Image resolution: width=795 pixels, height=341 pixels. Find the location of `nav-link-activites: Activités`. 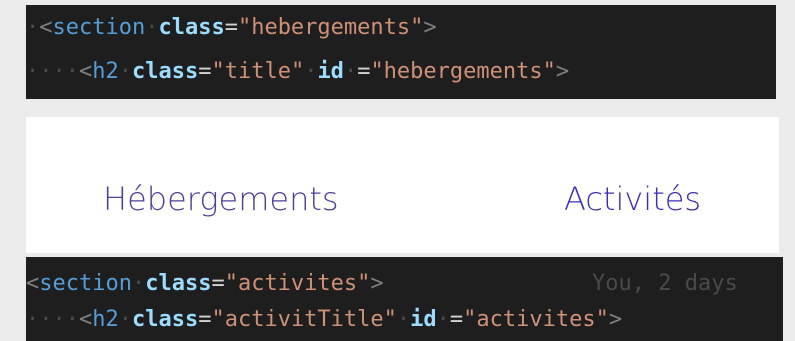

nav-link-activites: Activités is located at coordinates (632, 199).